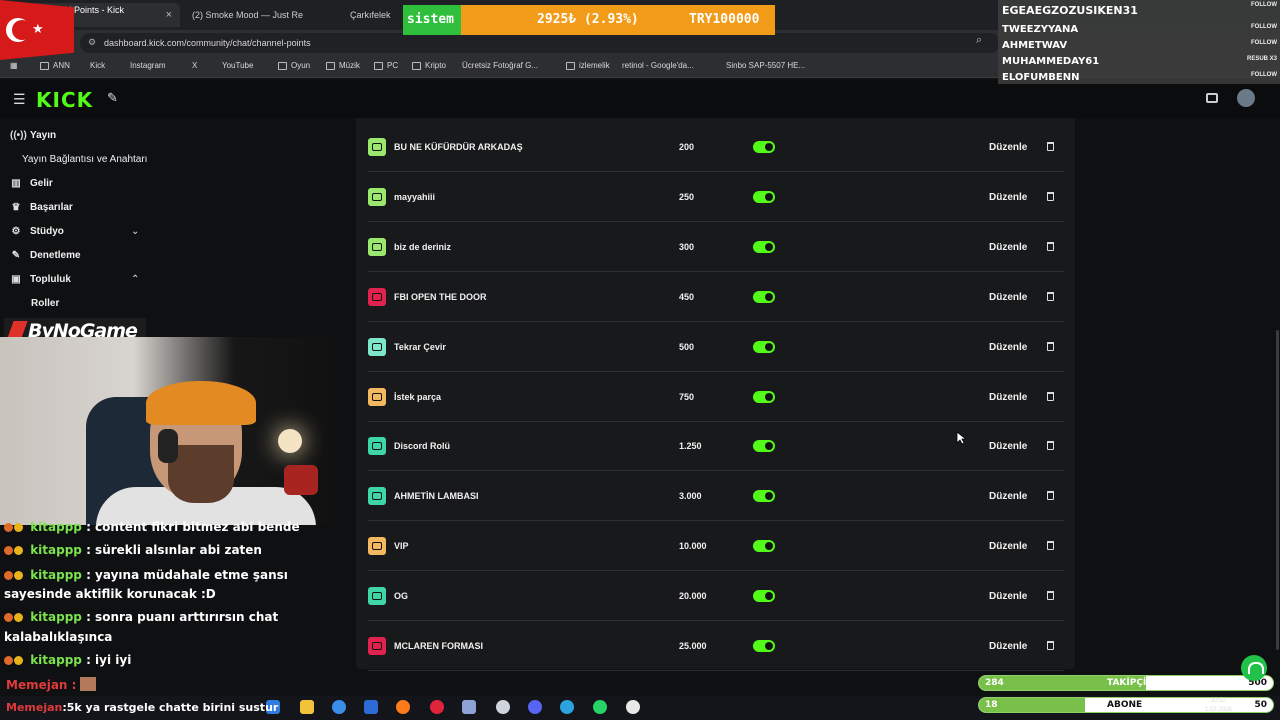  Describe the element at coordinates (430, 19) in the screenshot. I see `ticker-label: sistem` at that location.